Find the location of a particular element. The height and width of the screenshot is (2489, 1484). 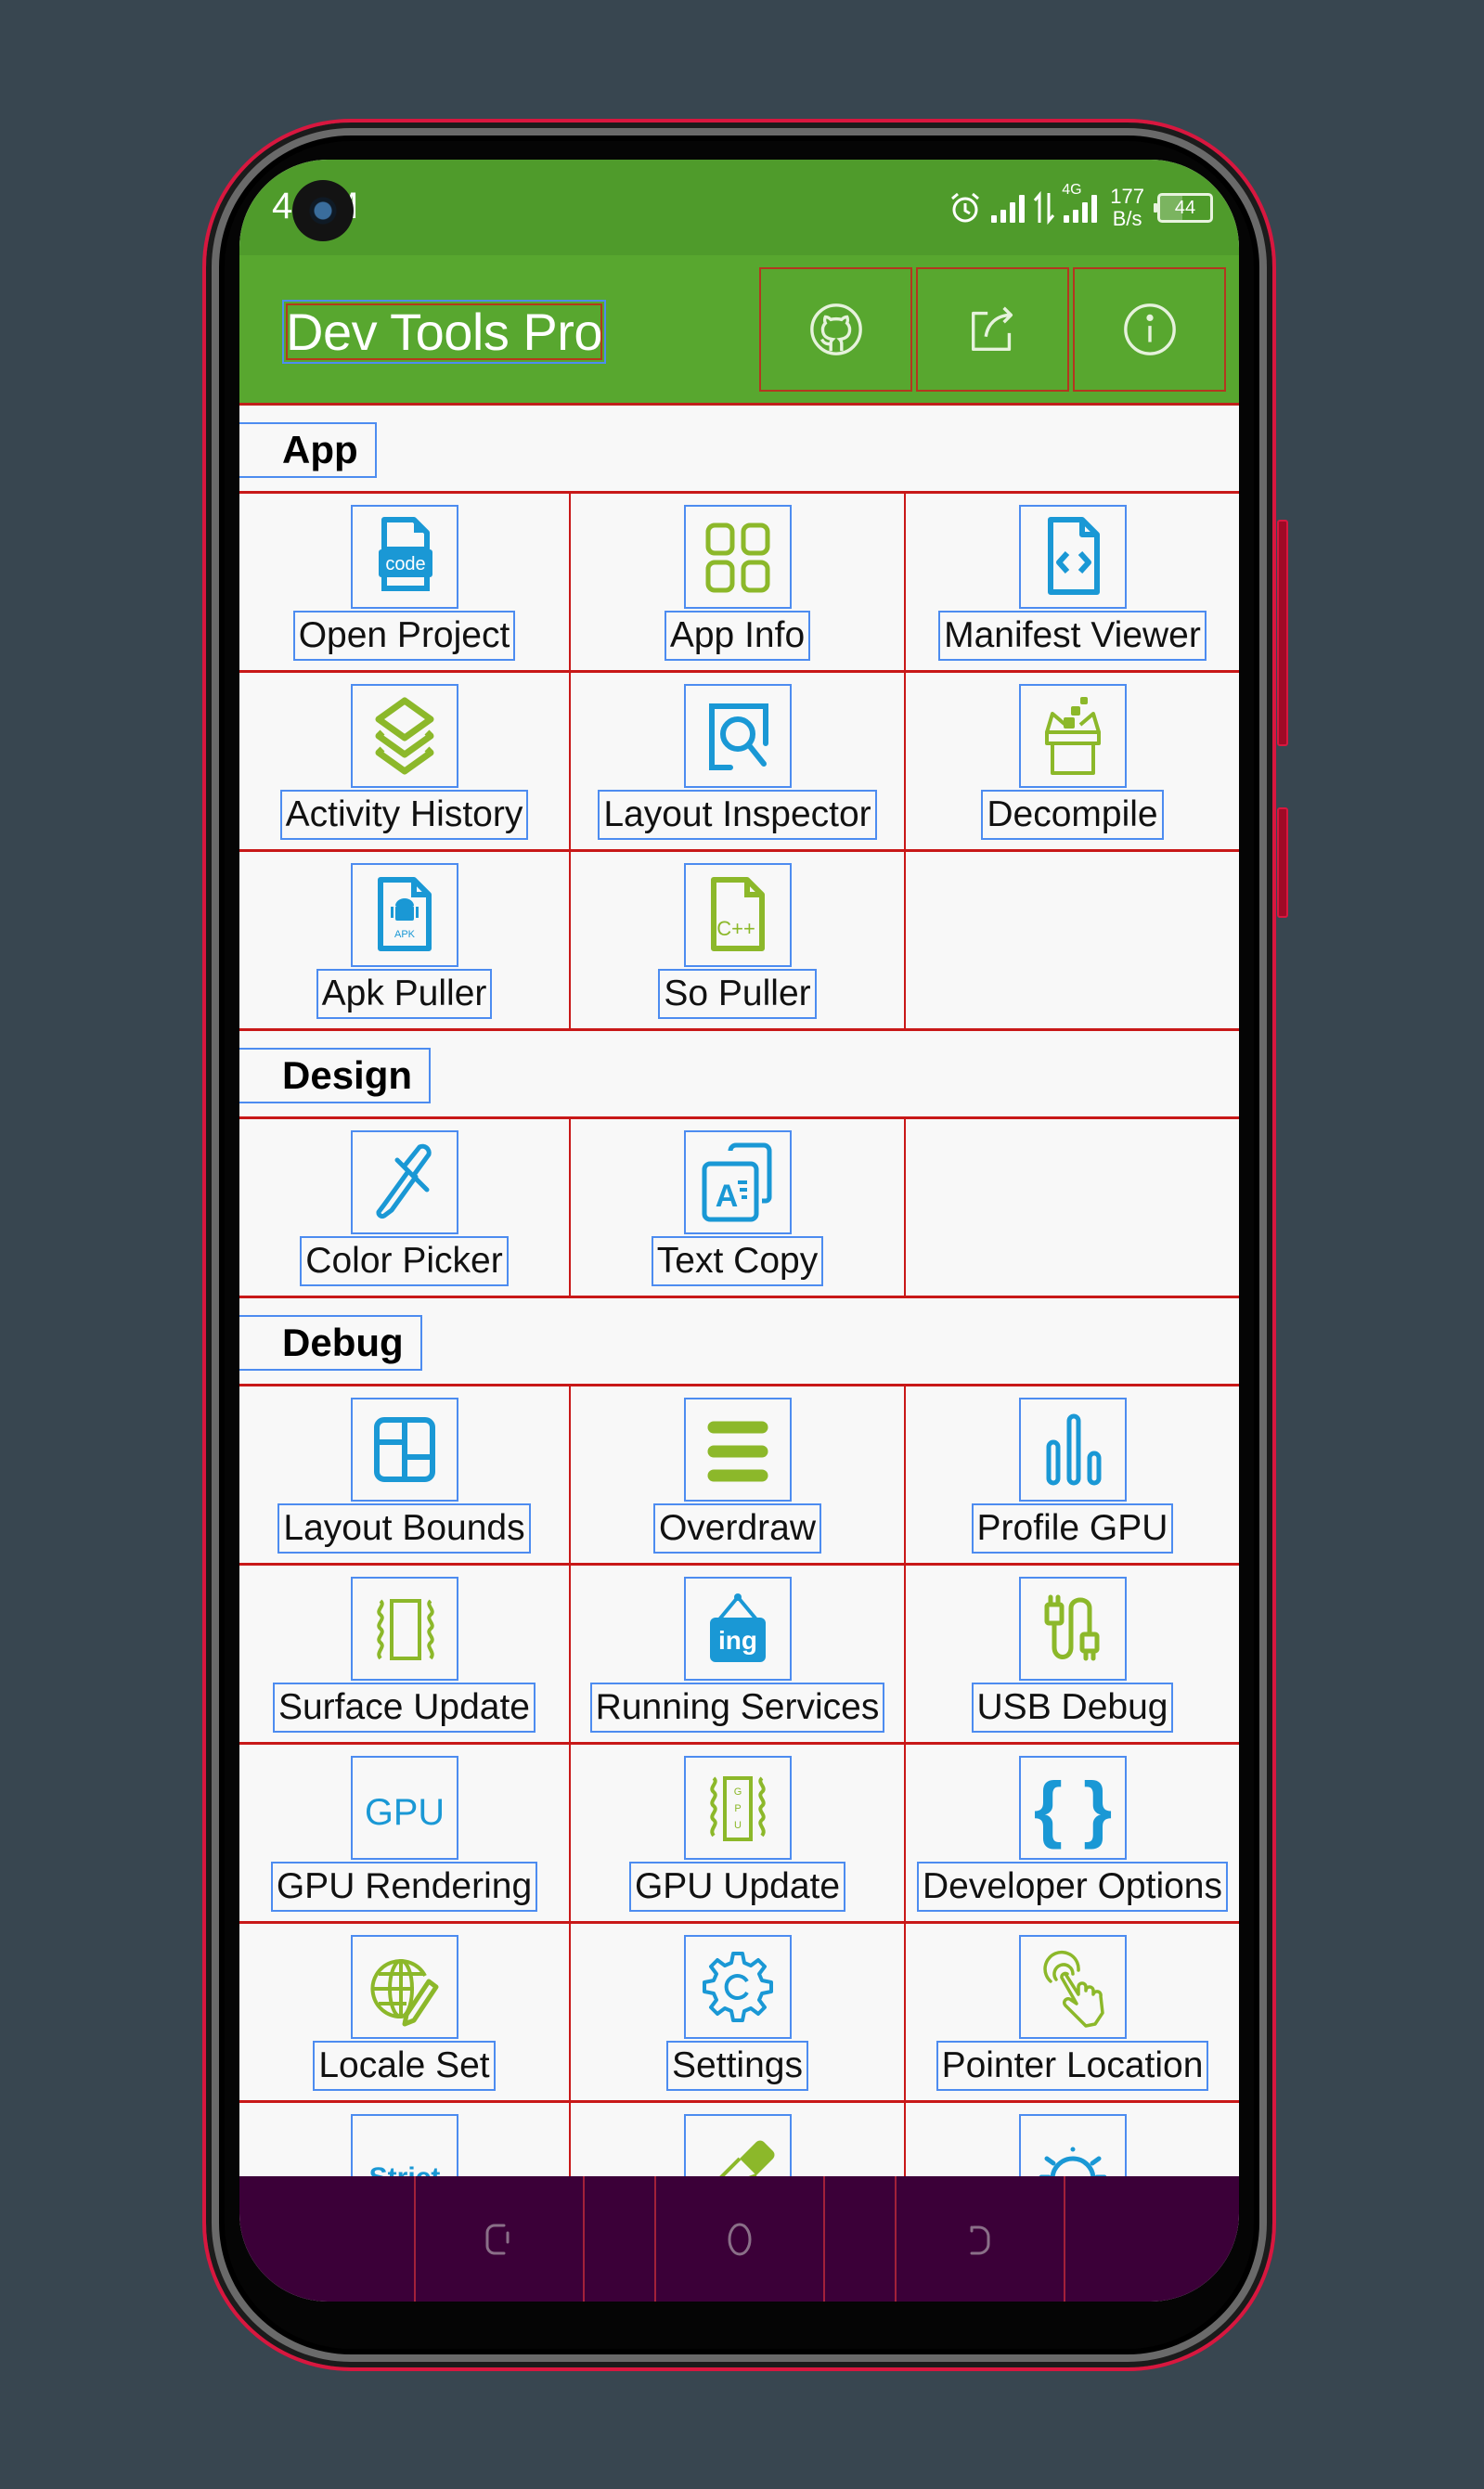

tool-label: Surface Update is located at coordinates (404, 1708).